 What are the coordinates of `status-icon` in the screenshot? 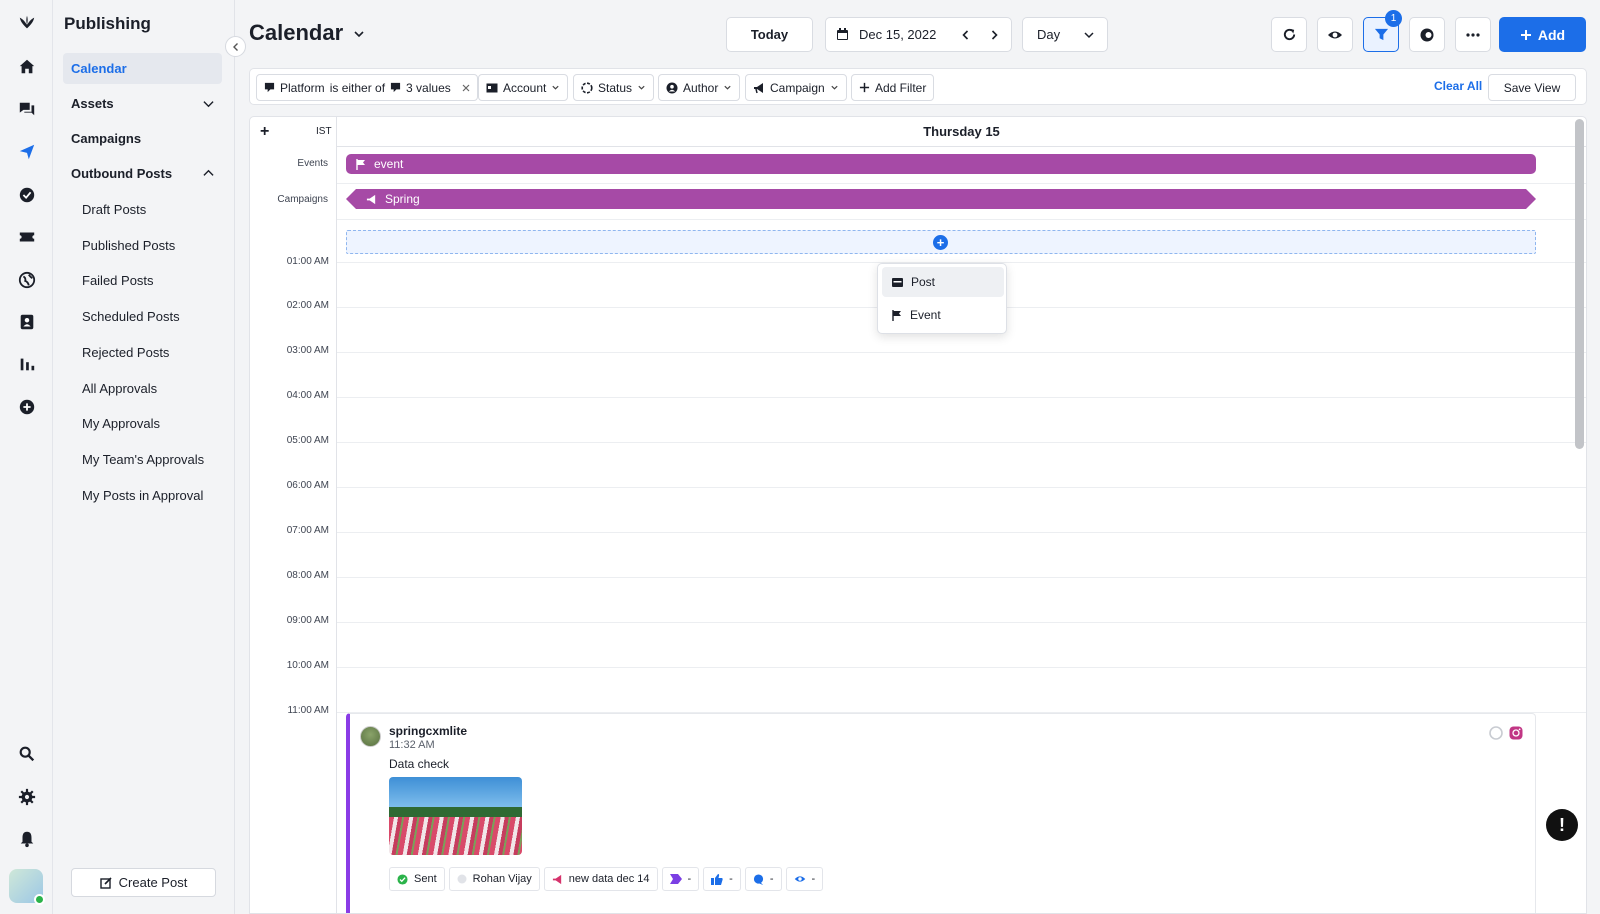 It's located at (587, 87).